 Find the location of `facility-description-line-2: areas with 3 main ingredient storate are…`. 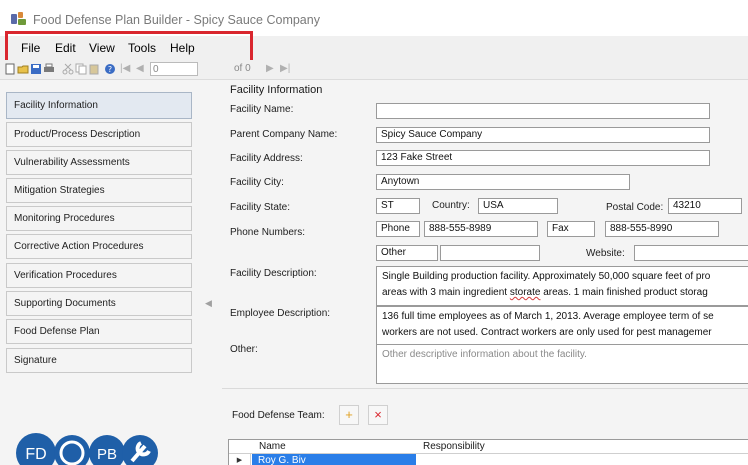

facility-description-line-2: areas with 3 main ingredient storate are… is located at coordinates (545, 292).